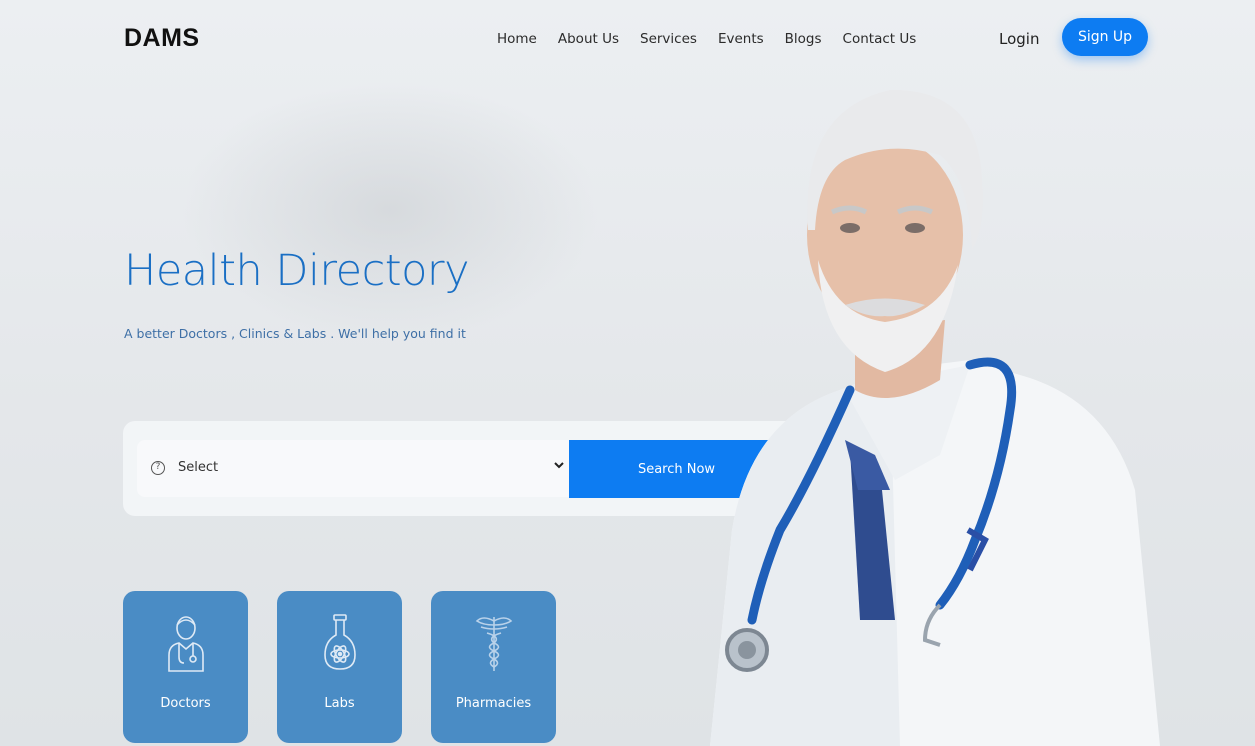 The width and height of the screenshot is (1255, 746). What do you see at coordinates (297, 271) in the screenshot?
I see `hero-title: Health Directory` at bounding box center [297, 271].